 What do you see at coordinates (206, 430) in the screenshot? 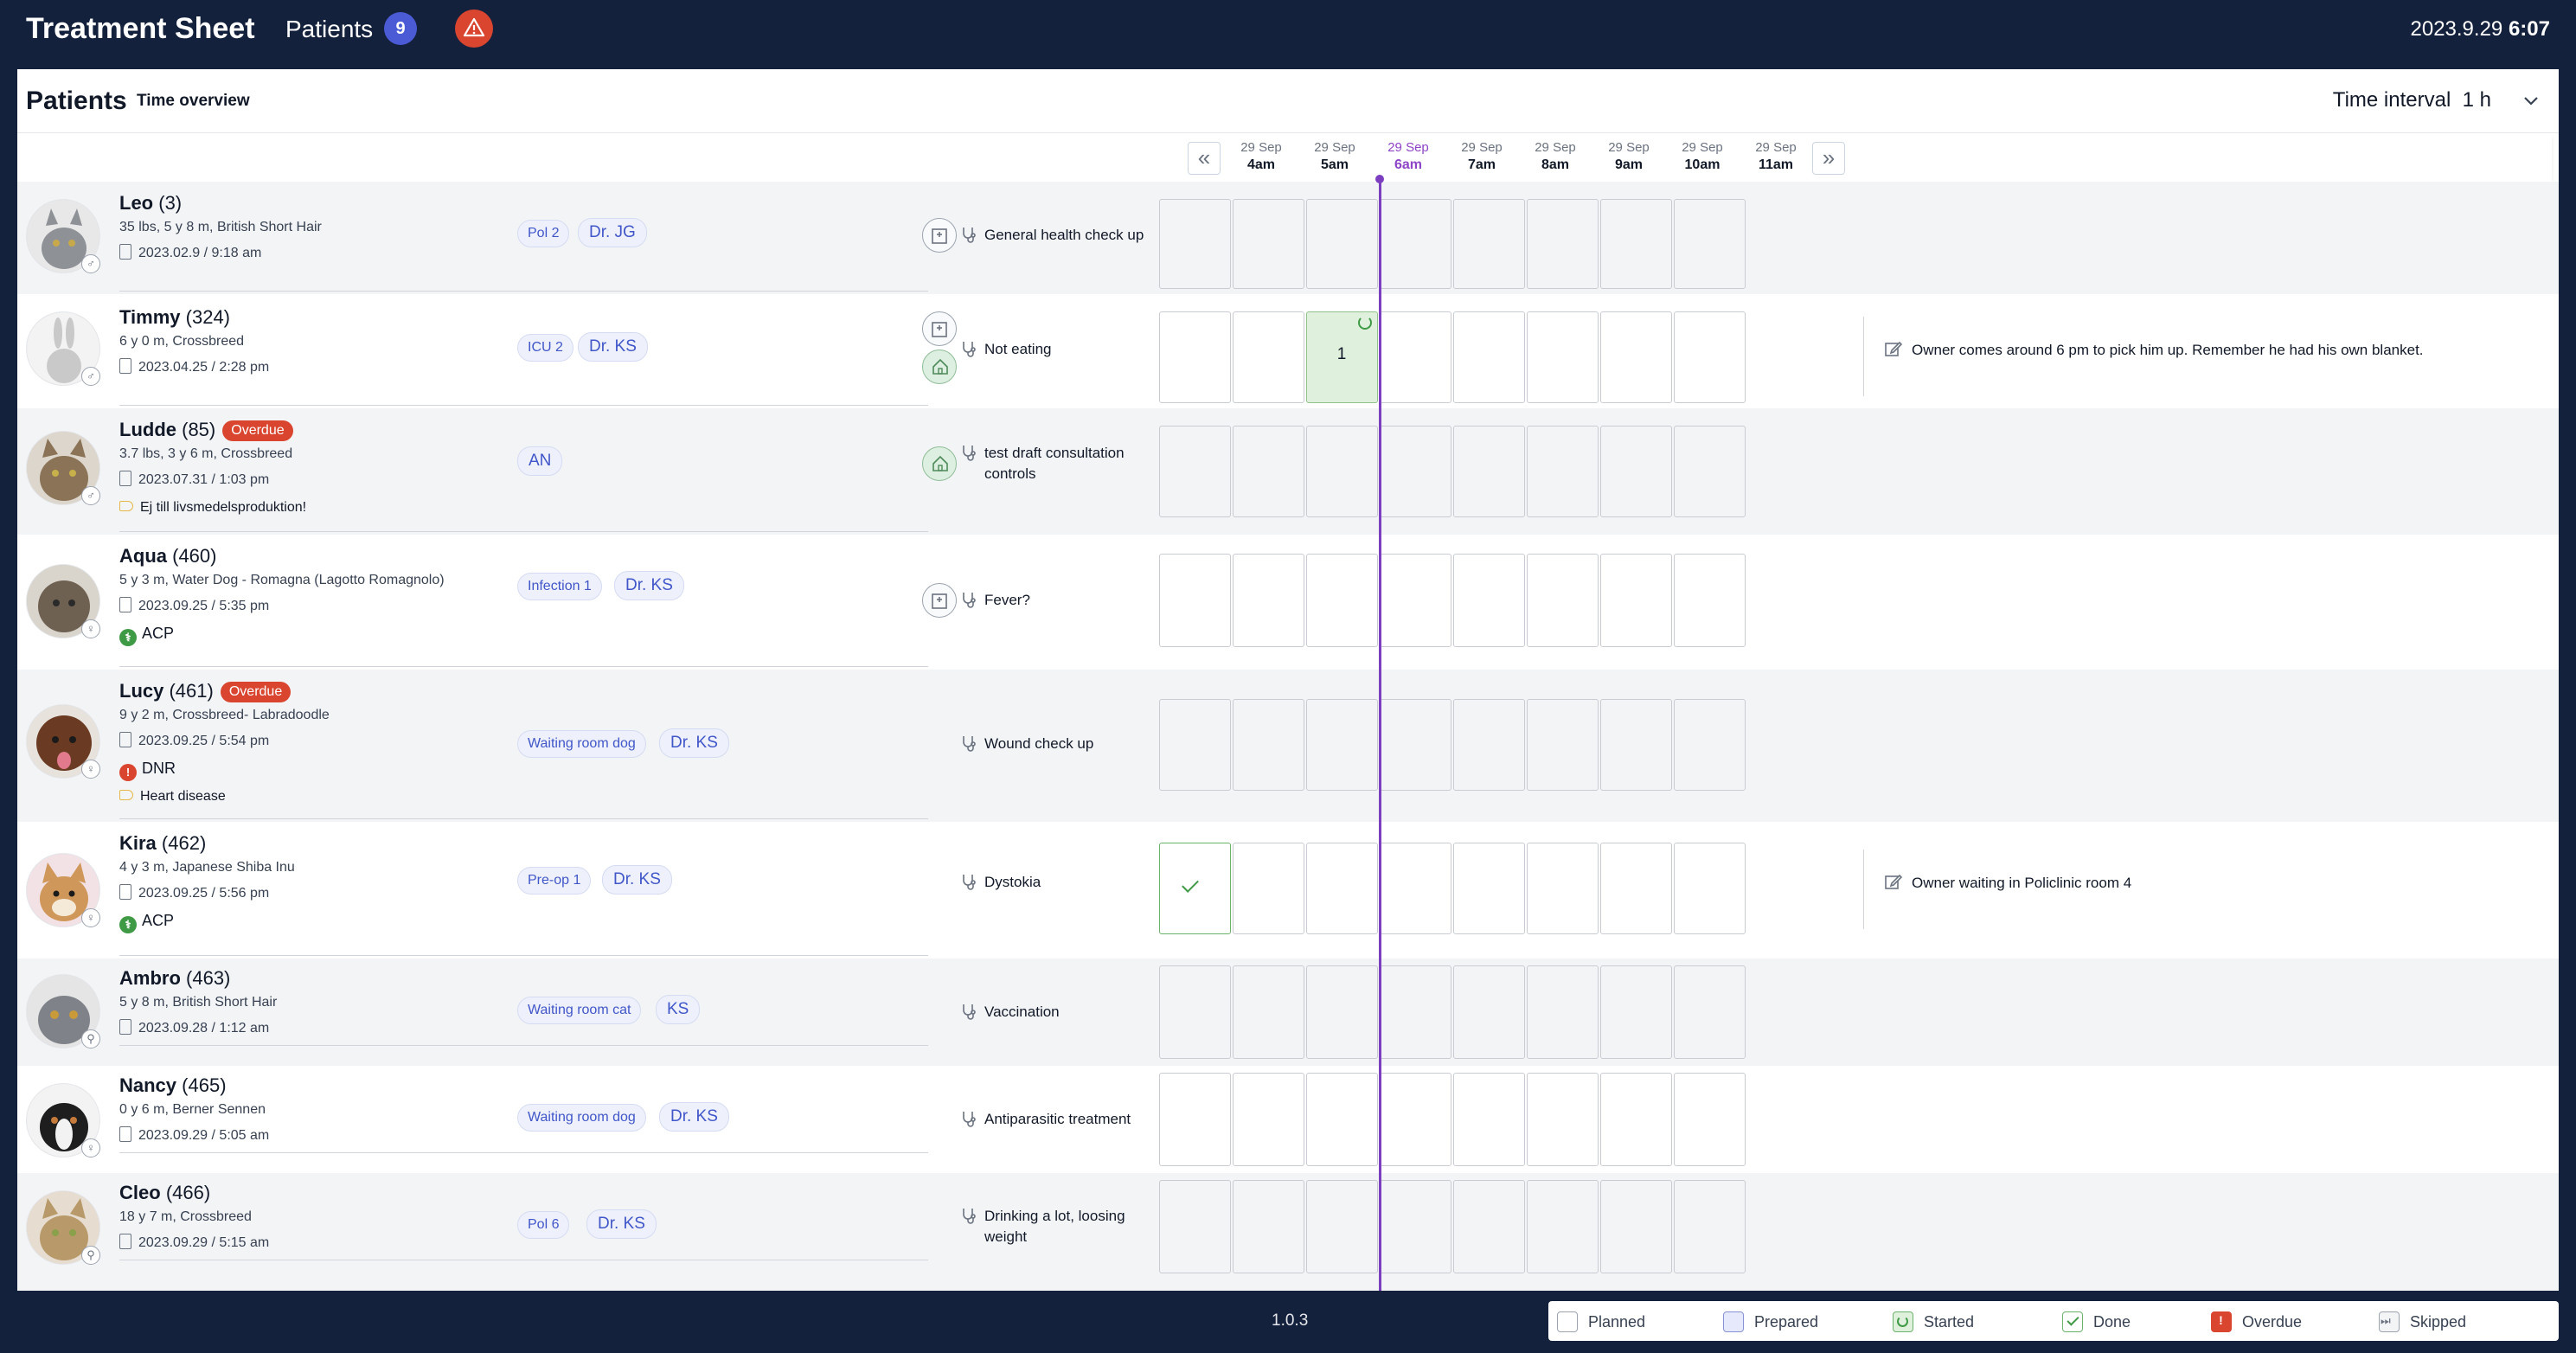
I see `patient-name: Ludde (85) Overdue` at bounding box center [206, 430].